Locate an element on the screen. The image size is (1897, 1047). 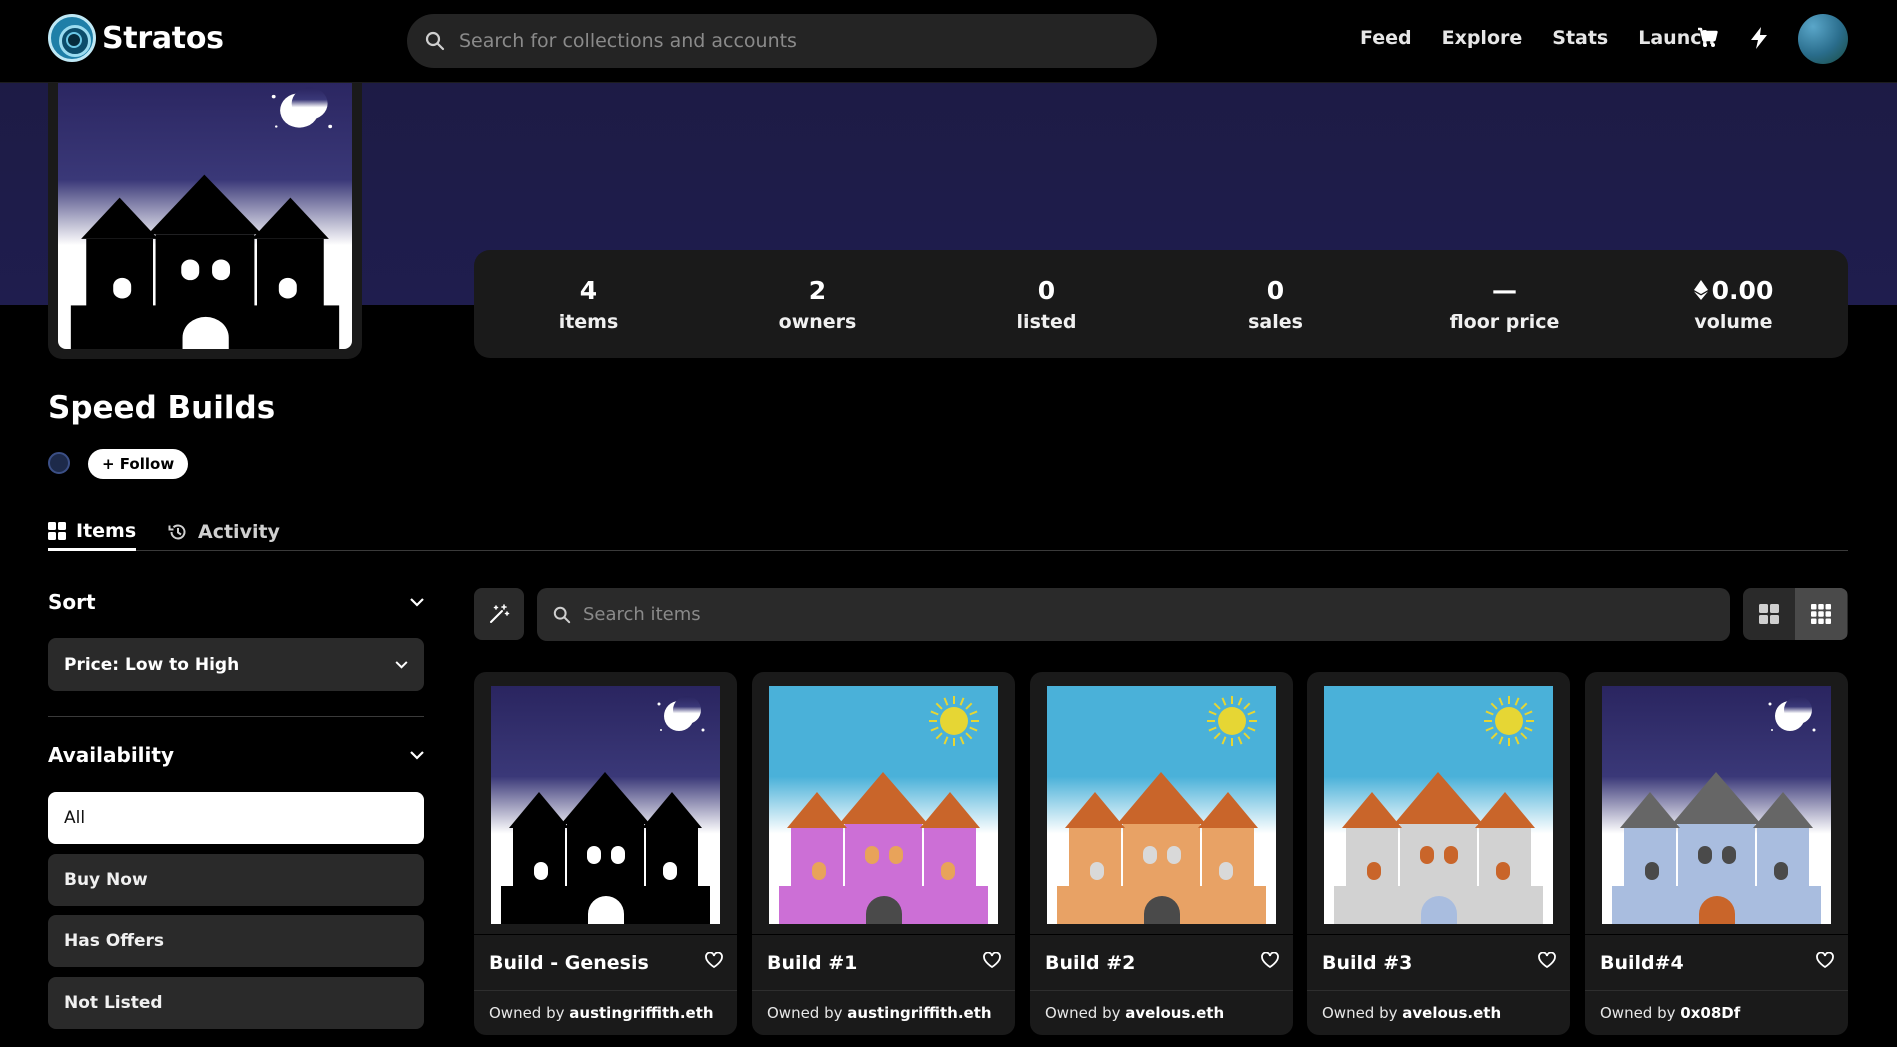
brand-logo: Stratos is located at coordinates (136, 38).